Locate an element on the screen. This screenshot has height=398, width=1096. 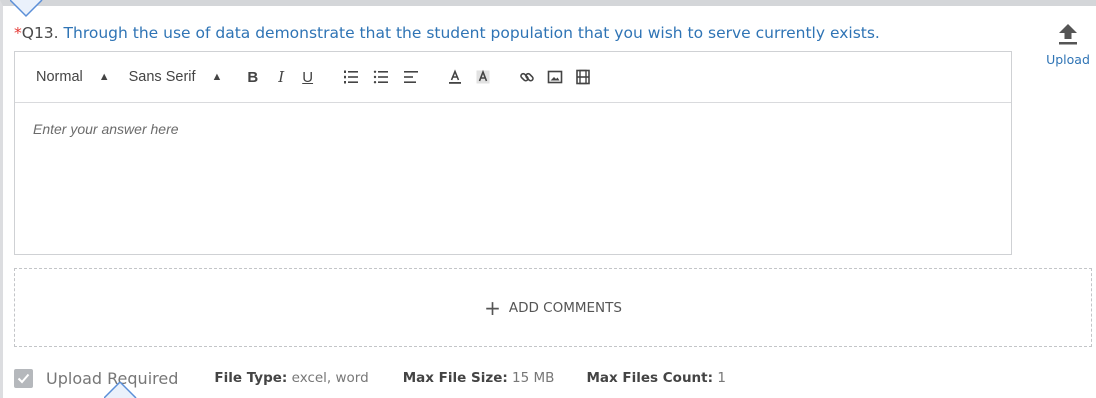
checkmark-icon is located at coordinates (23, 378).